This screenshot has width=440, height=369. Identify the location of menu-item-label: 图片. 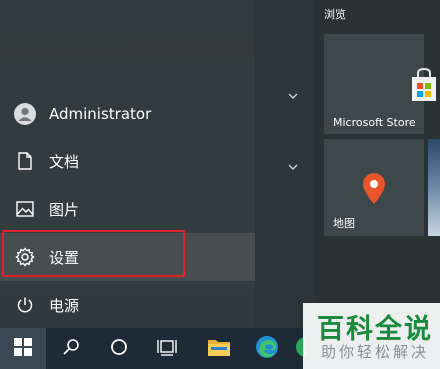
(64, 209).